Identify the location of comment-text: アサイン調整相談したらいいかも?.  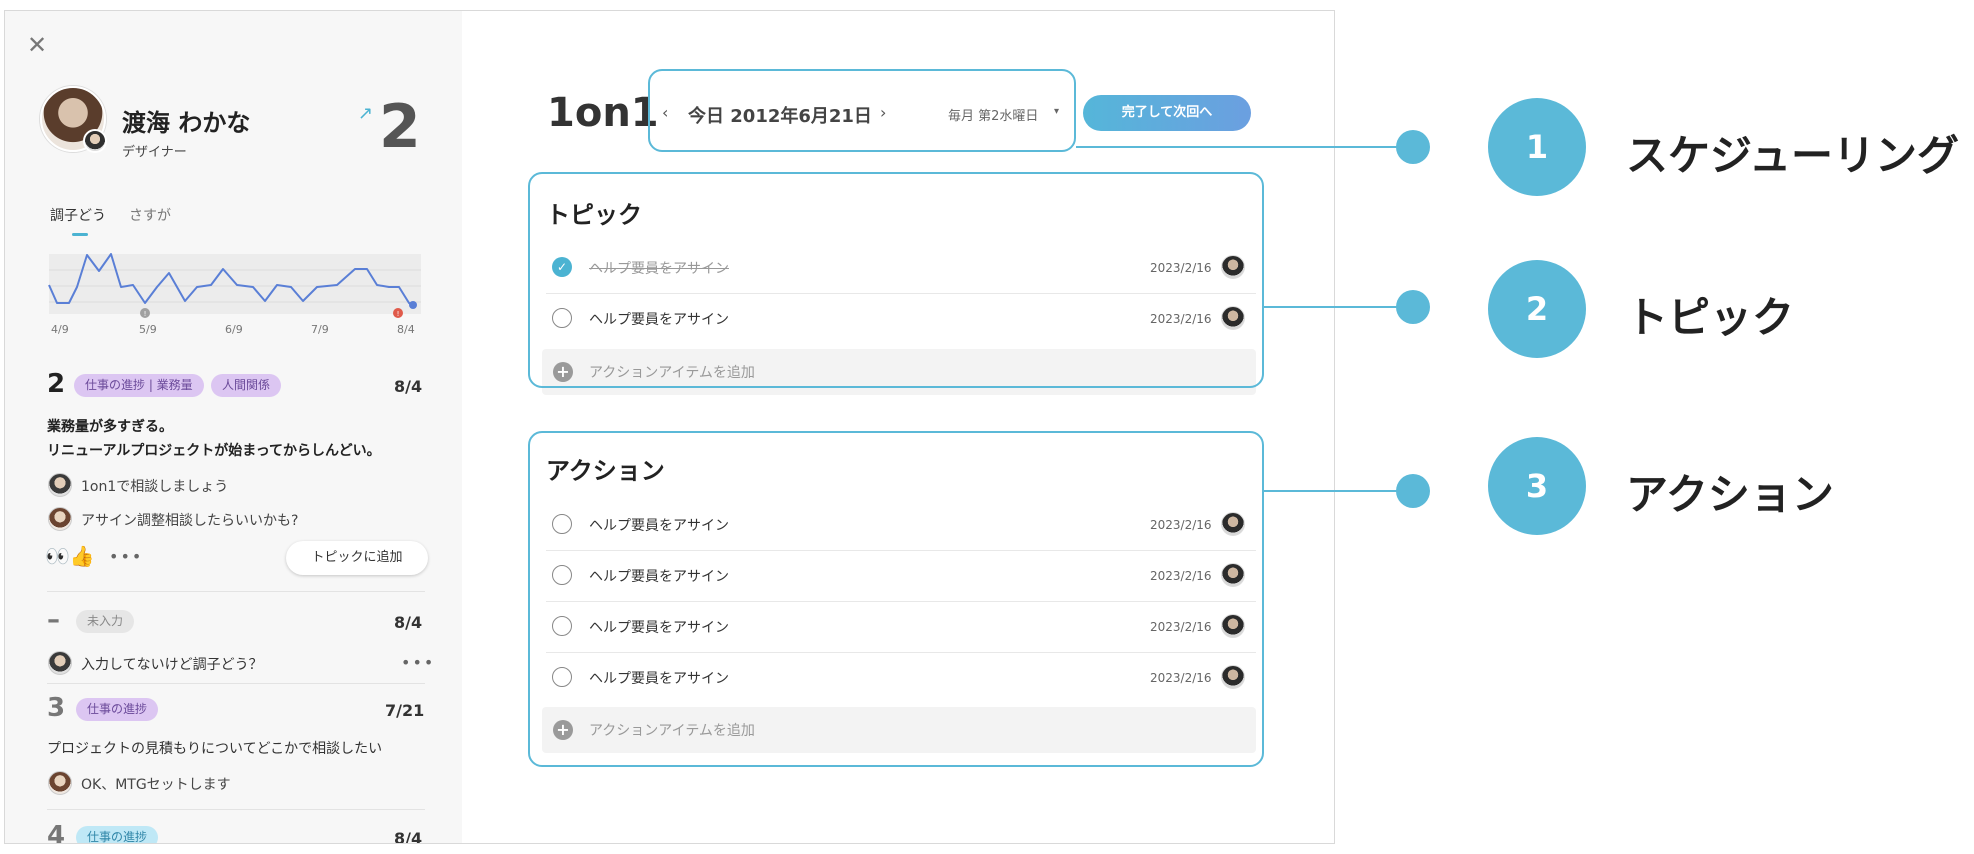
(190, 521).